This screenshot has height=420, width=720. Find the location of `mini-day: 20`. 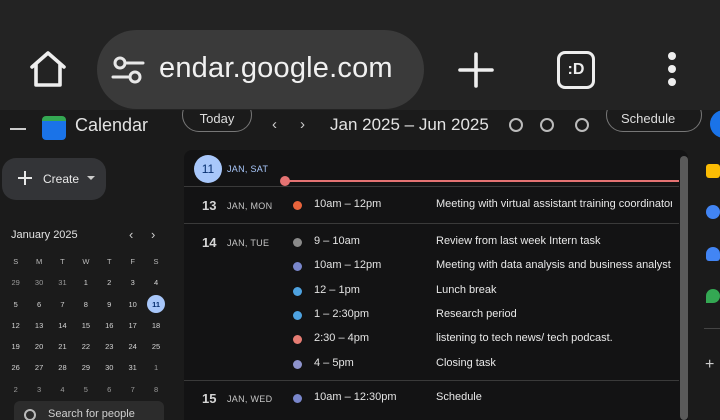

mini-day: 20 is located at coordinates (38, 346).